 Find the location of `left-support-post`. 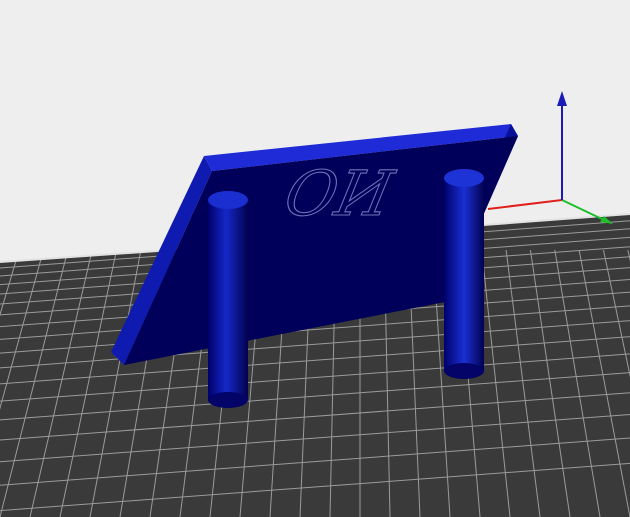

left-support-post is located at coordinates (228, 299).